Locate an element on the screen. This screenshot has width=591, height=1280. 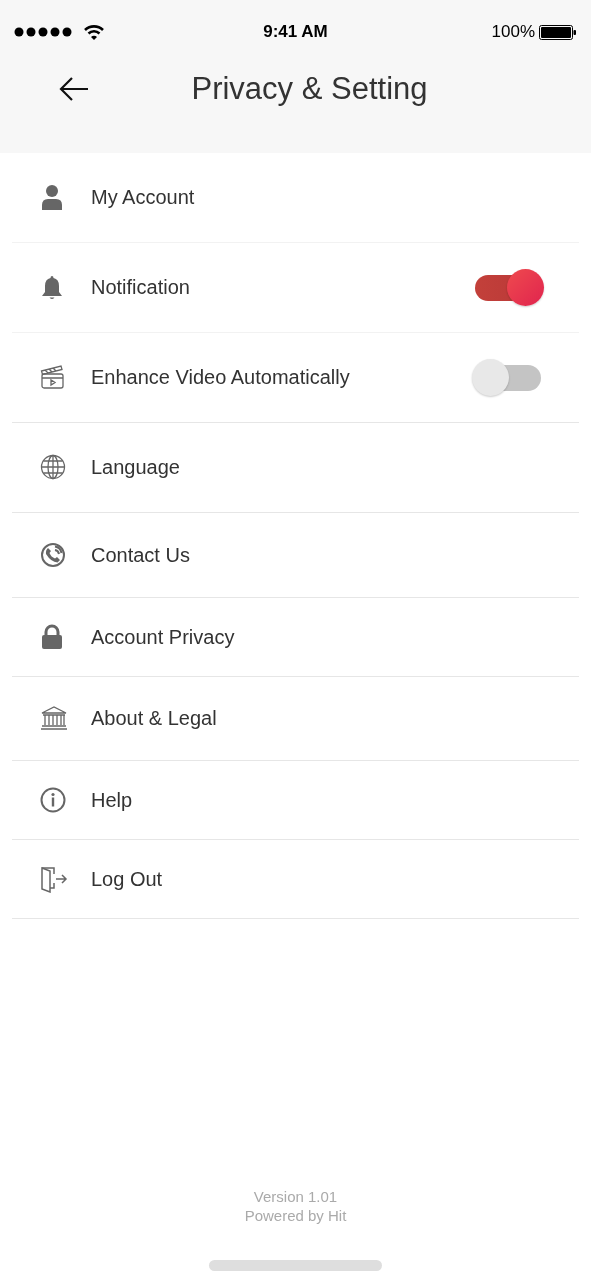
version-text: Version 1.01 is located at coordinates (295, 1196).